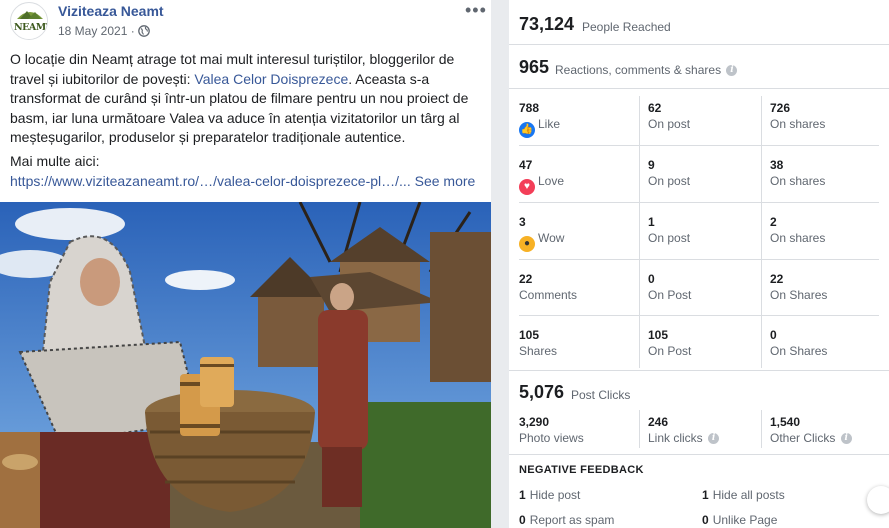  I want to click on link-clicks-value: 246, so click(658, 422).